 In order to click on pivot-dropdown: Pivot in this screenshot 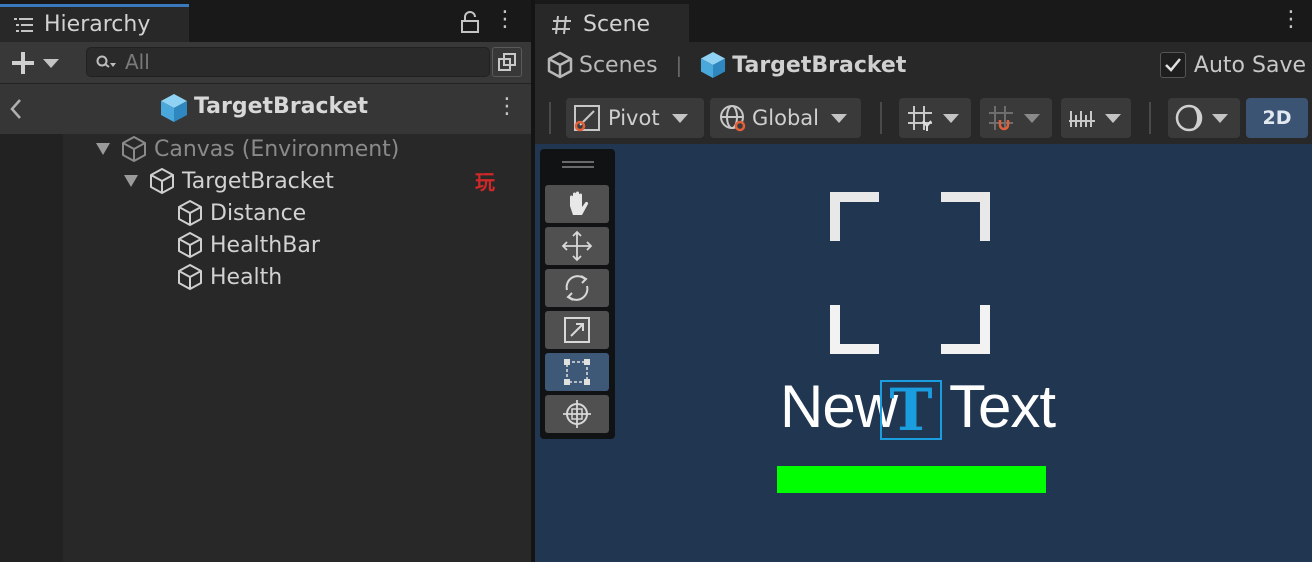, I will do `click(635, 118)`.